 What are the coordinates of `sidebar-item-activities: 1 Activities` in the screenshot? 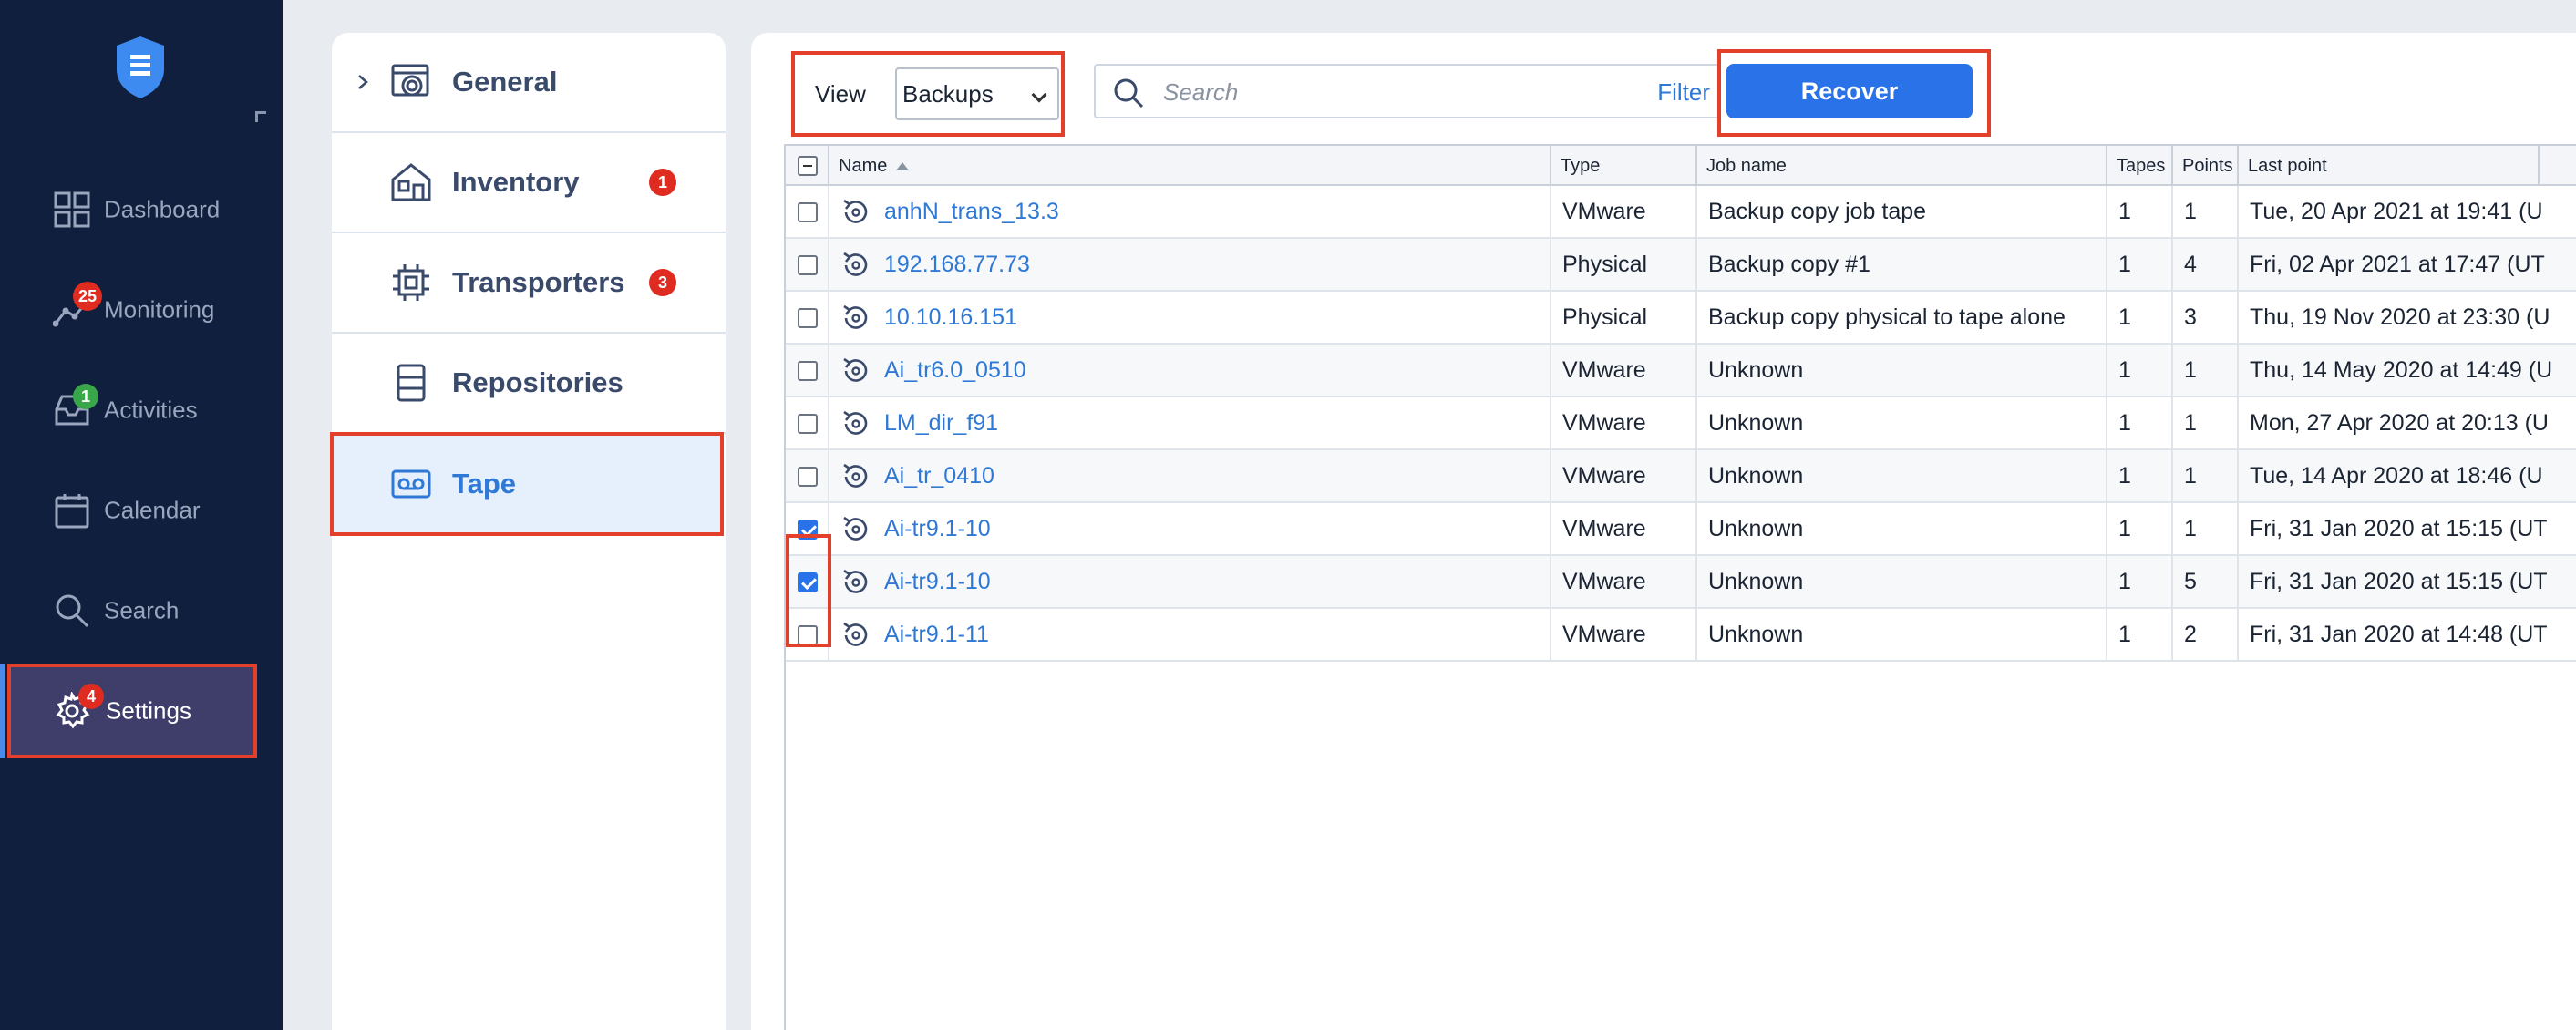 It's located at (141, 410).